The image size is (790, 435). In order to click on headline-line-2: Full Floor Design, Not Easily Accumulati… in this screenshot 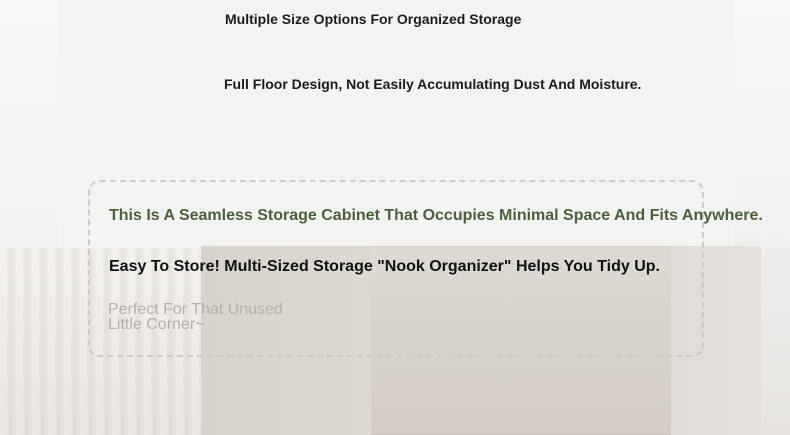, I will do `click(433, 84)`.